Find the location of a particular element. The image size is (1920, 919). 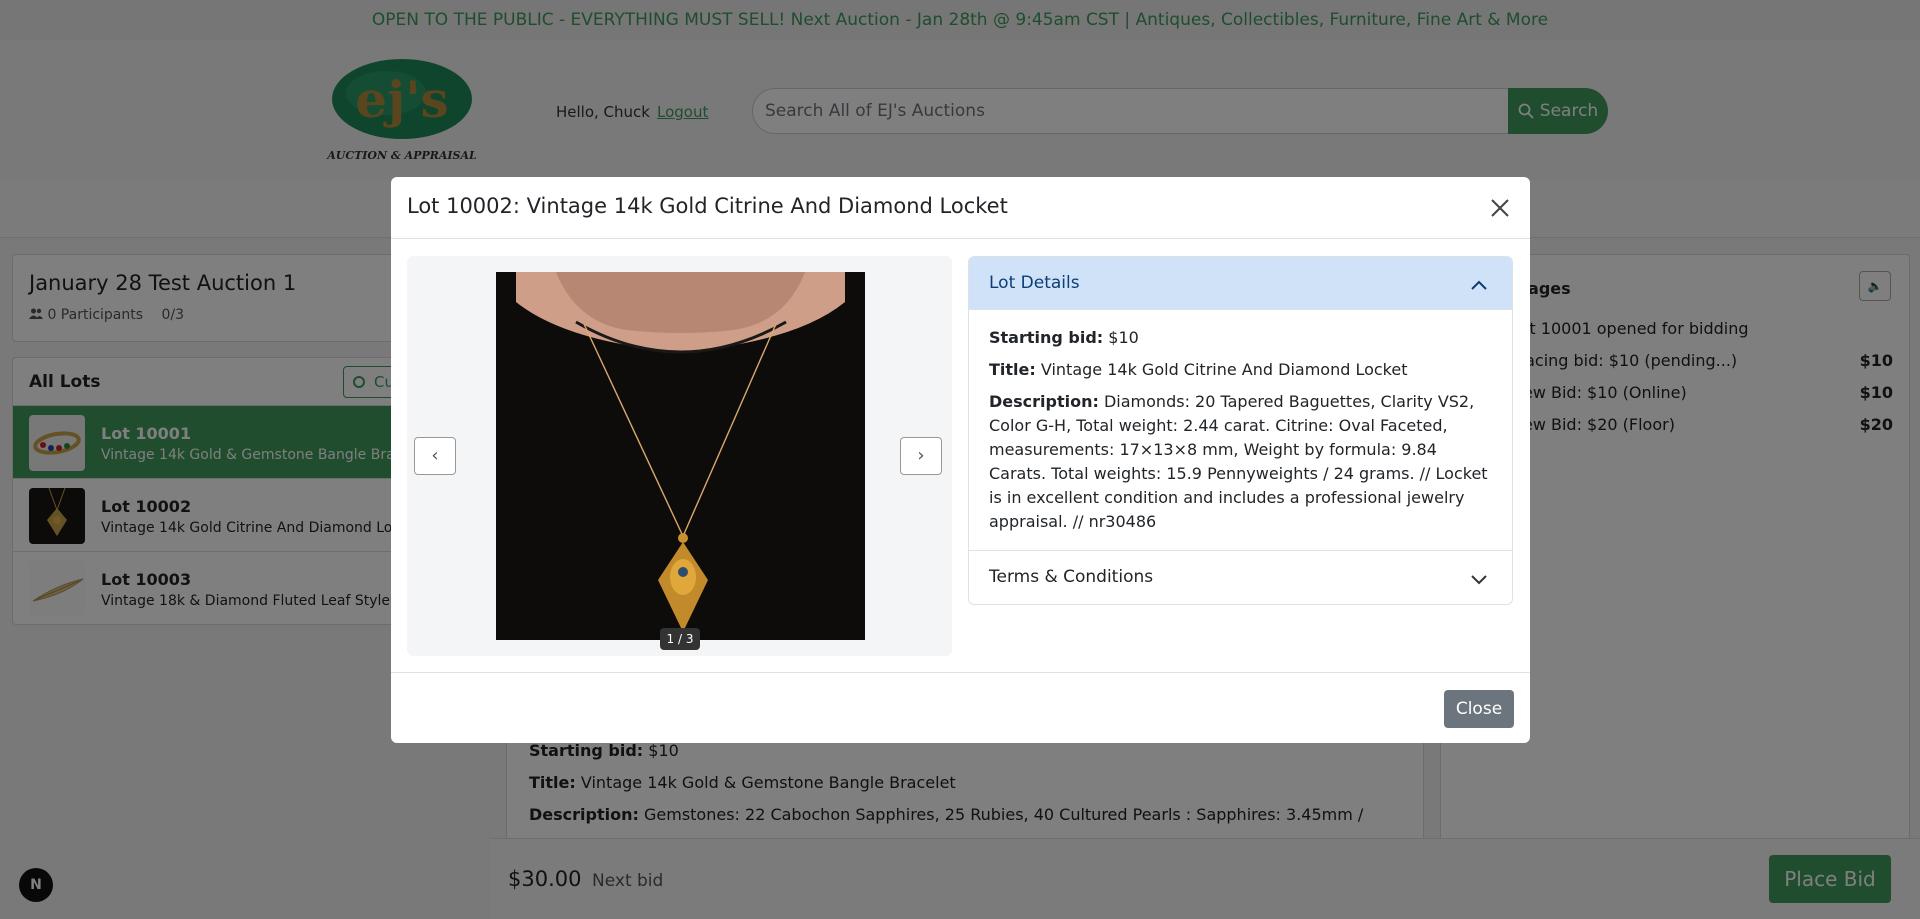

title-label: Title: is located at coordinates (1012, 369).